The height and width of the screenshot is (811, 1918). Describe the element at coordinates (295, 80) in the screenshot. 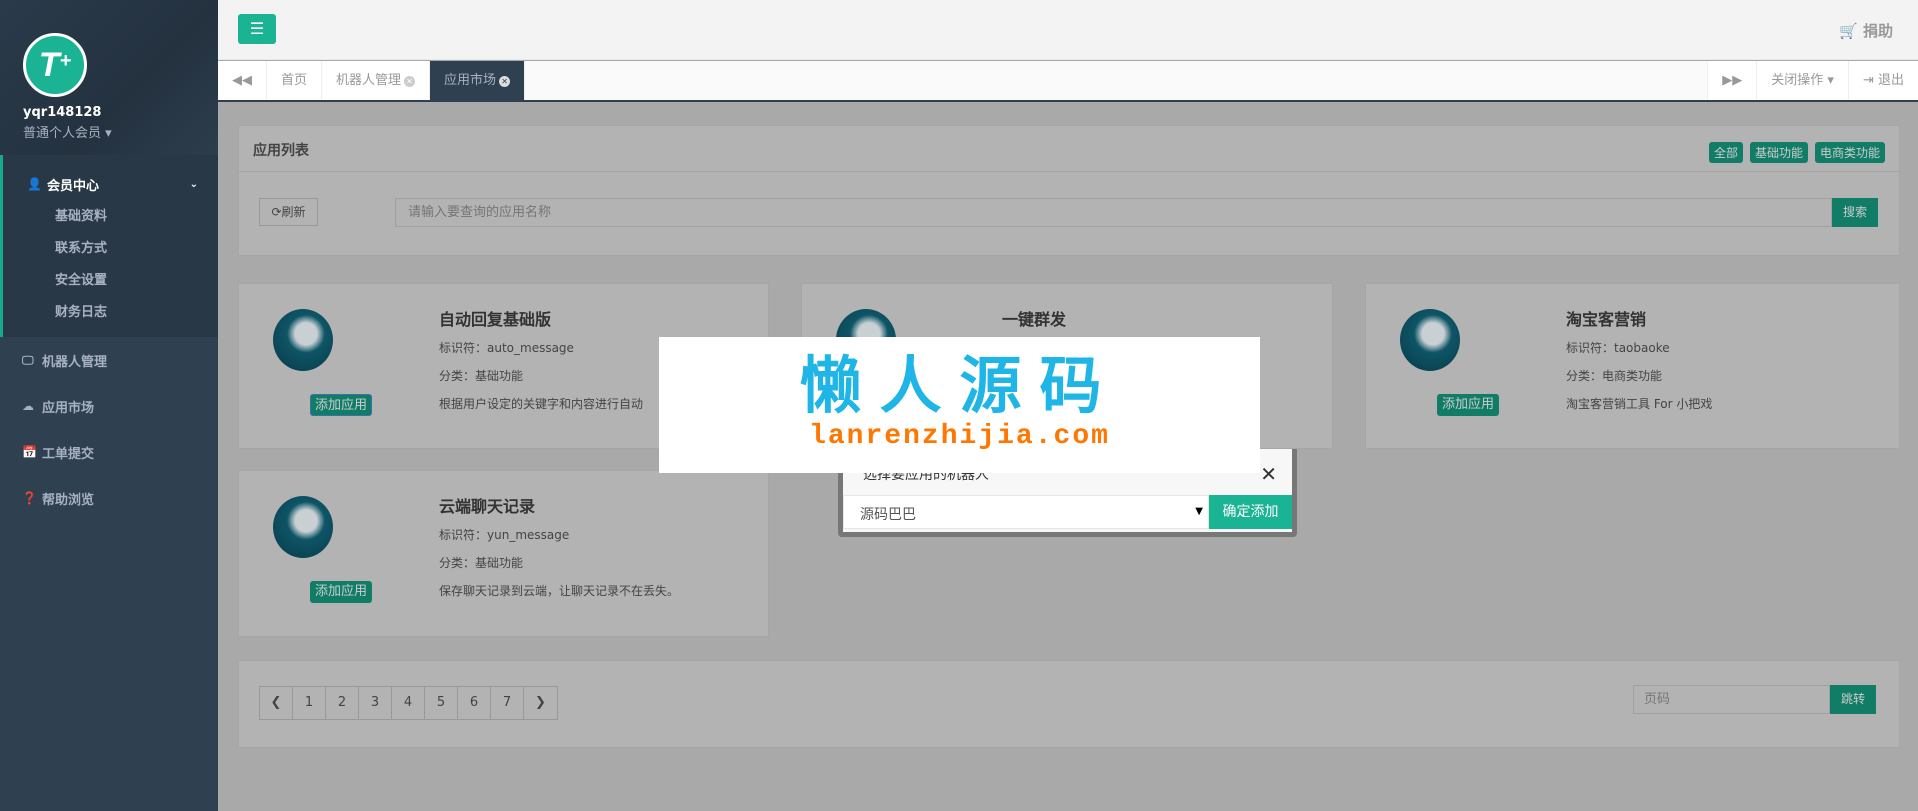

I see `tab-home: 首页` at that location.